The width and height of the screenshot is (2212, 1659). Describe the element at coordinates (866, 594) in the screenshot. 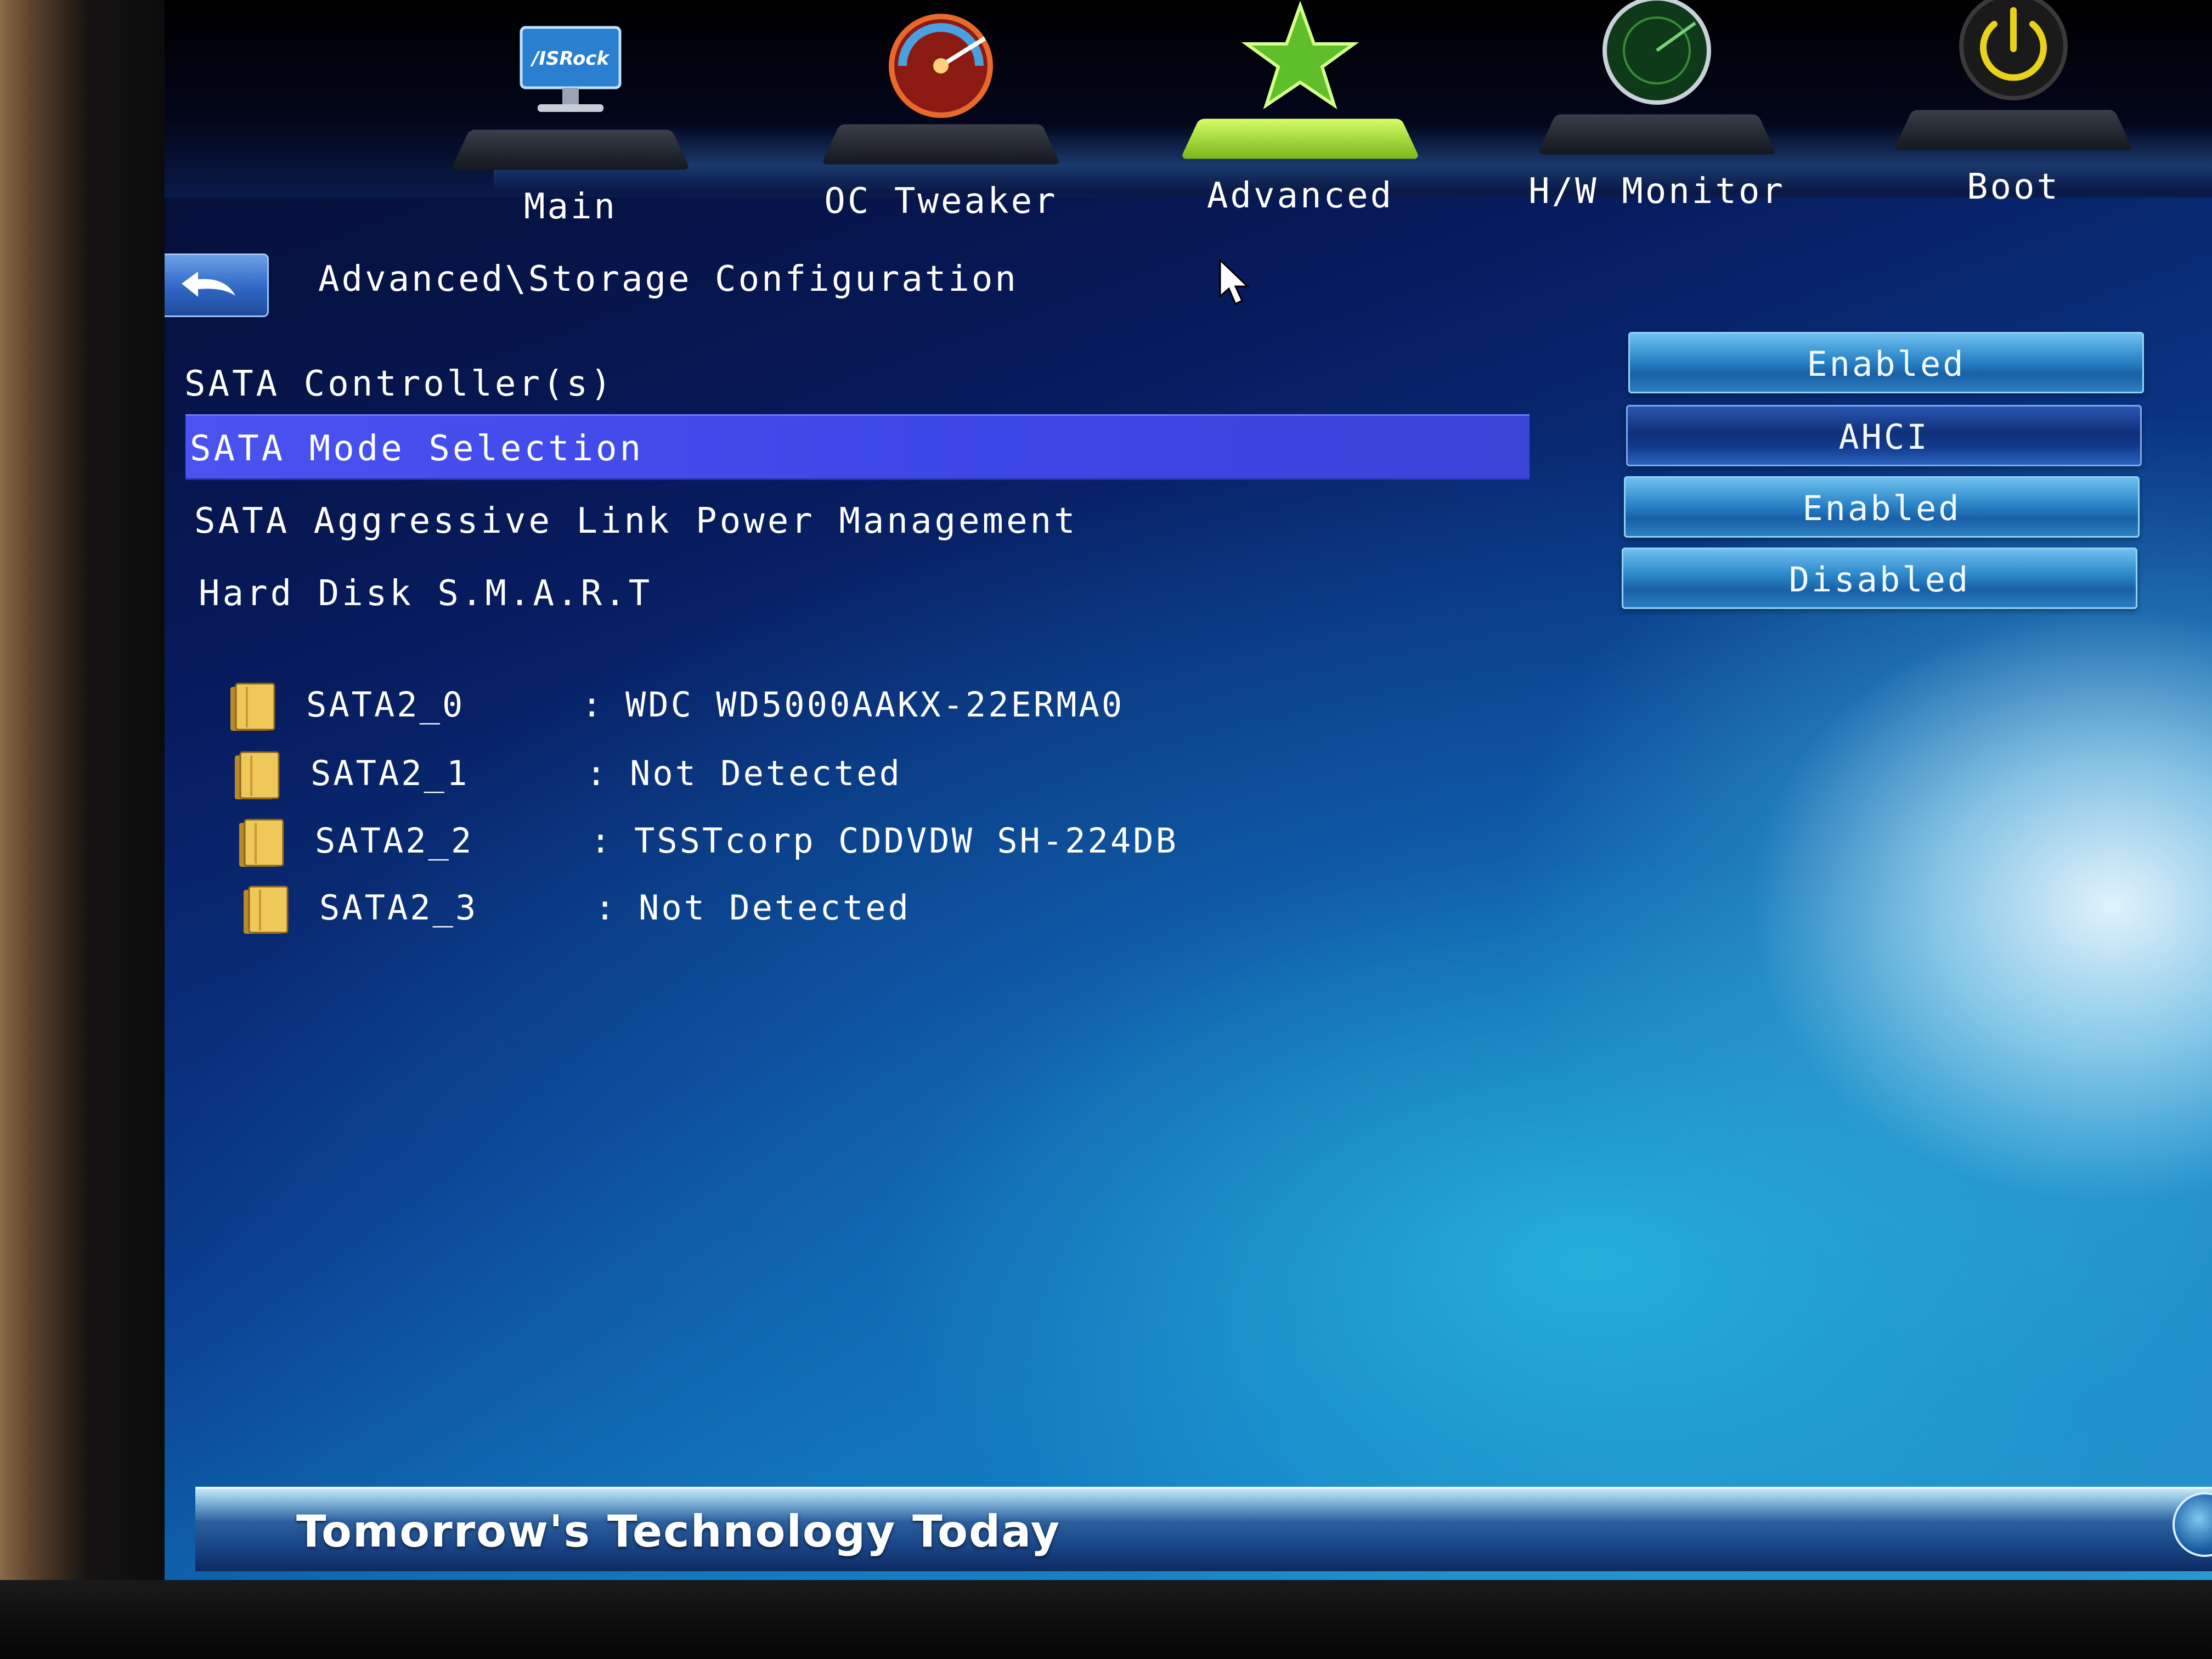

I see `setting-hard-disk-smart: Hard Disk S.M.A.R.T` at that location.